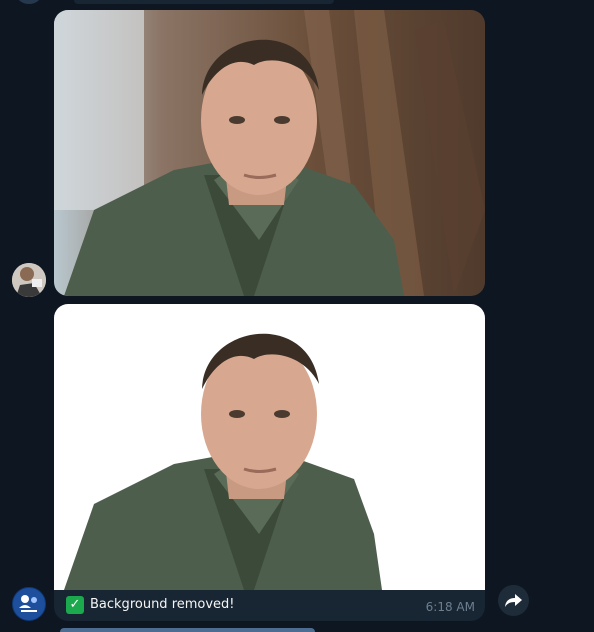 This screenshot has width=594, height=632. I want to click on bot-logo-icon, so click(29, 604).